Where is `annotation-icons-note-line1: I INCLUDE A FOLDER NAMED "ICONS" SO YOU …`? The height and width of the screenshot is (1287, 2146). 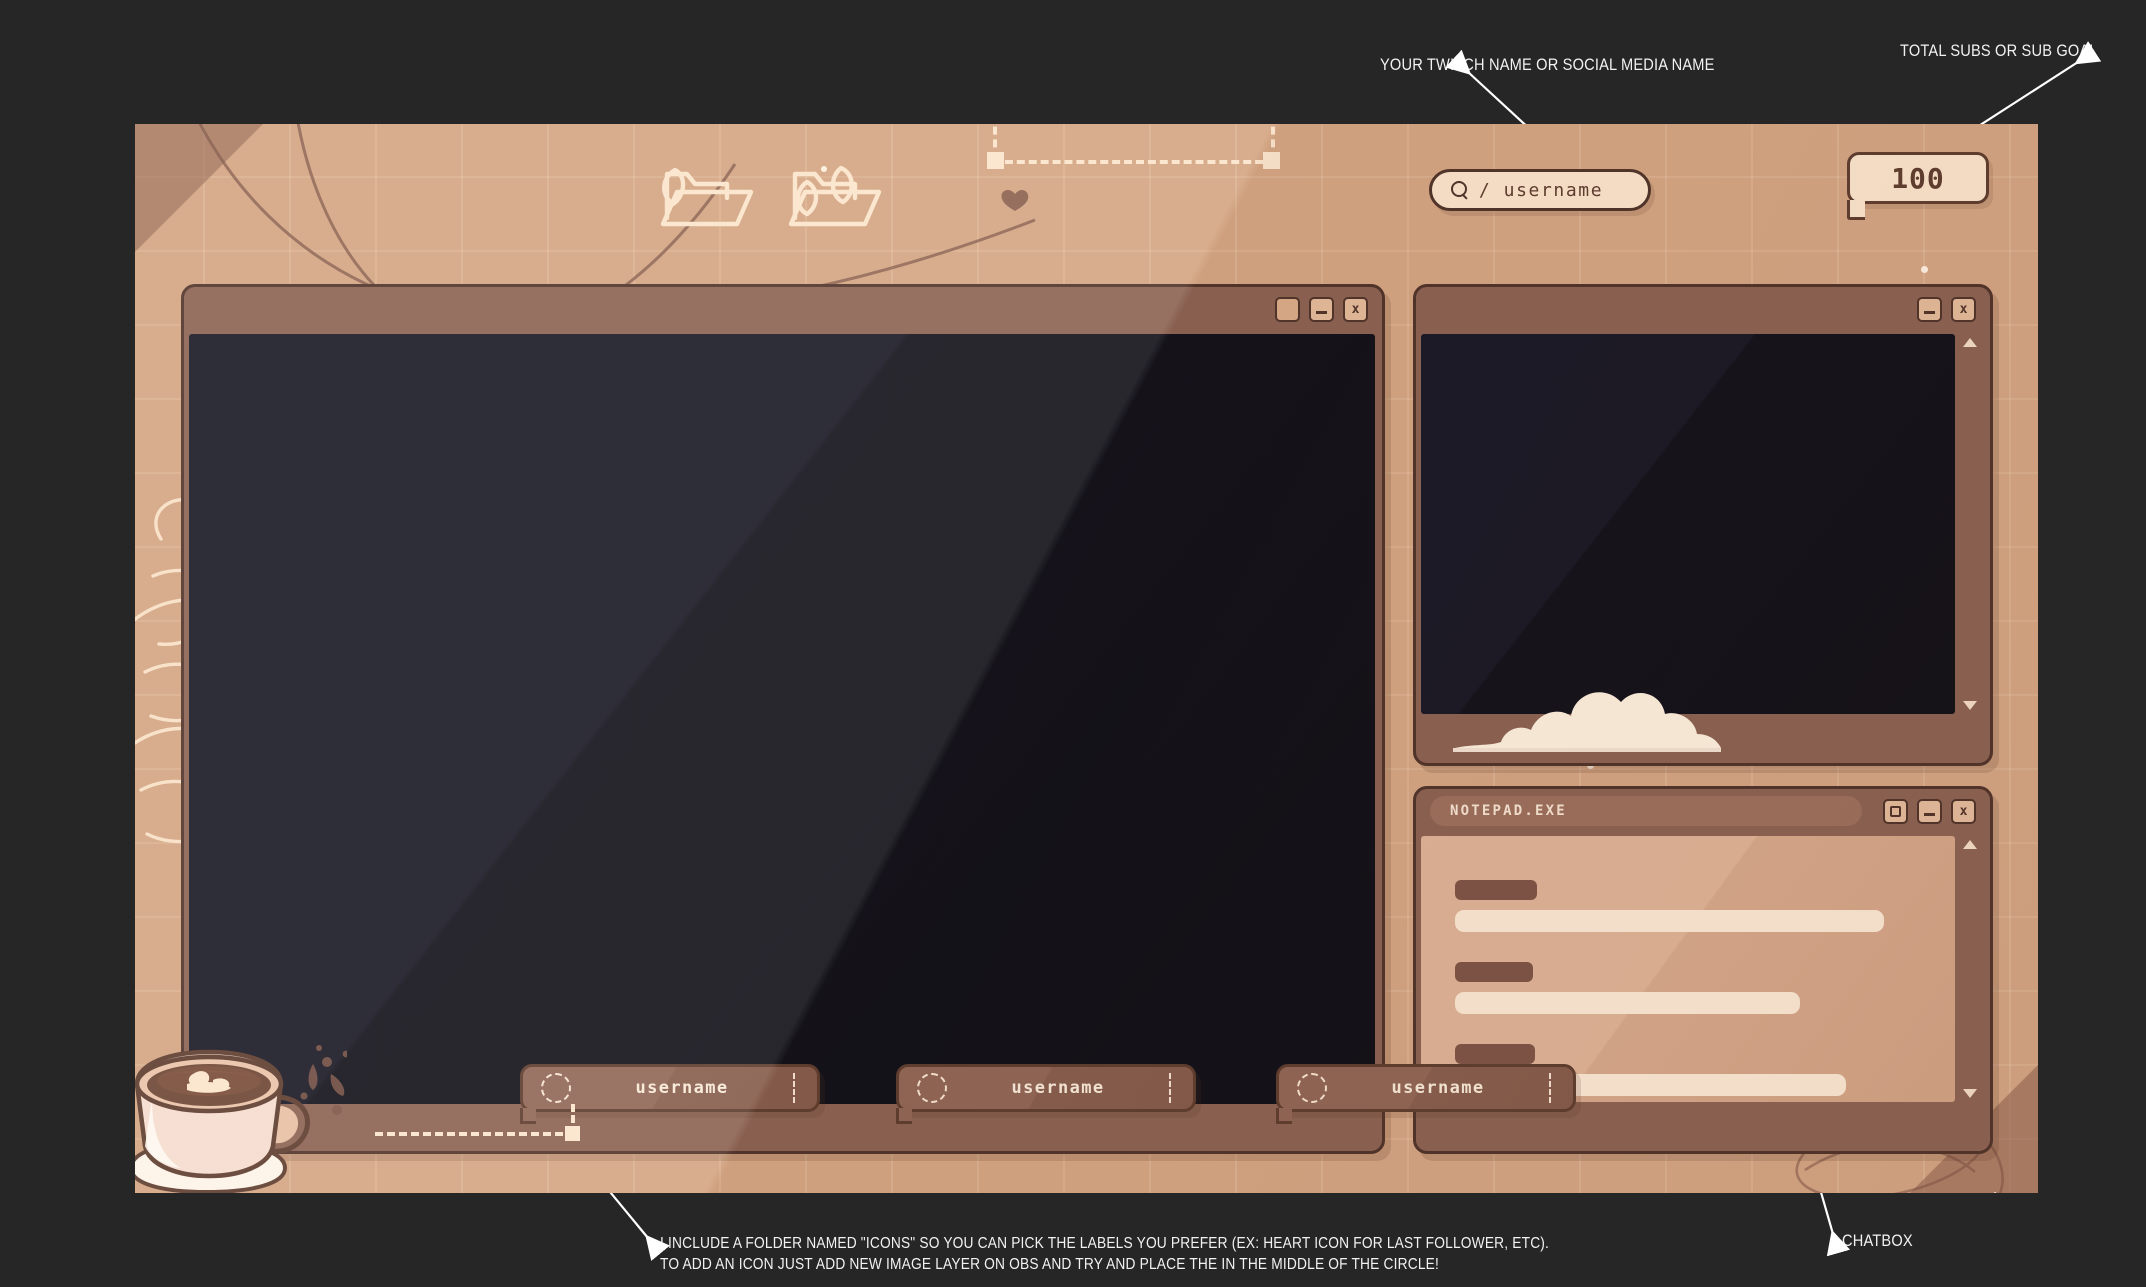 annotation-icons-note-line1: I INCLUDE A FOLDER NAMED "ICONS" SO YOU … is located at coordinates (1105, 1243).